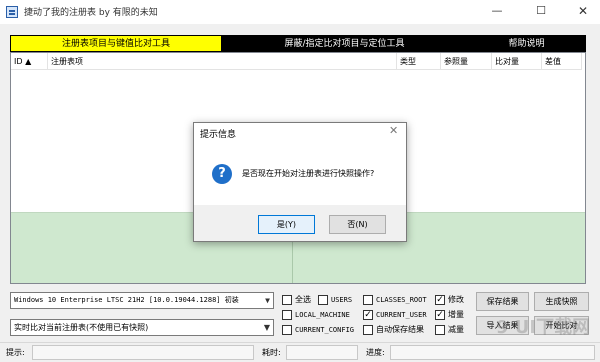 The height and width of the screenshot is (362, 600). What do you see at coordinates (303, 299) in the screenshot?
I see `checkbox-label: 全选` at bounding box center [303, 299].